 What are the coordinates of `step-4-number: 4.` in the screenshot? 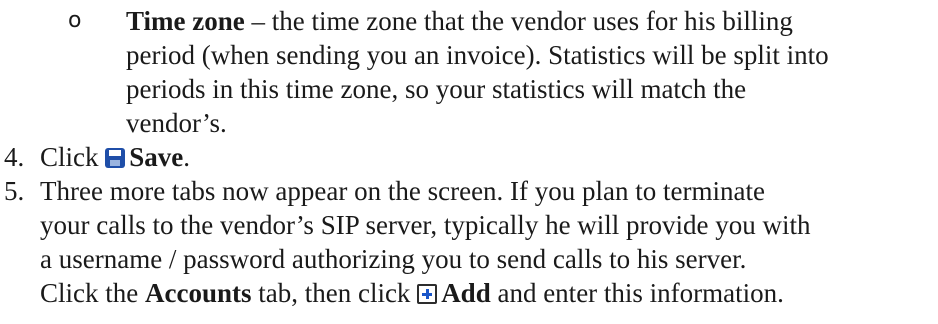 It's located at (14, 157).